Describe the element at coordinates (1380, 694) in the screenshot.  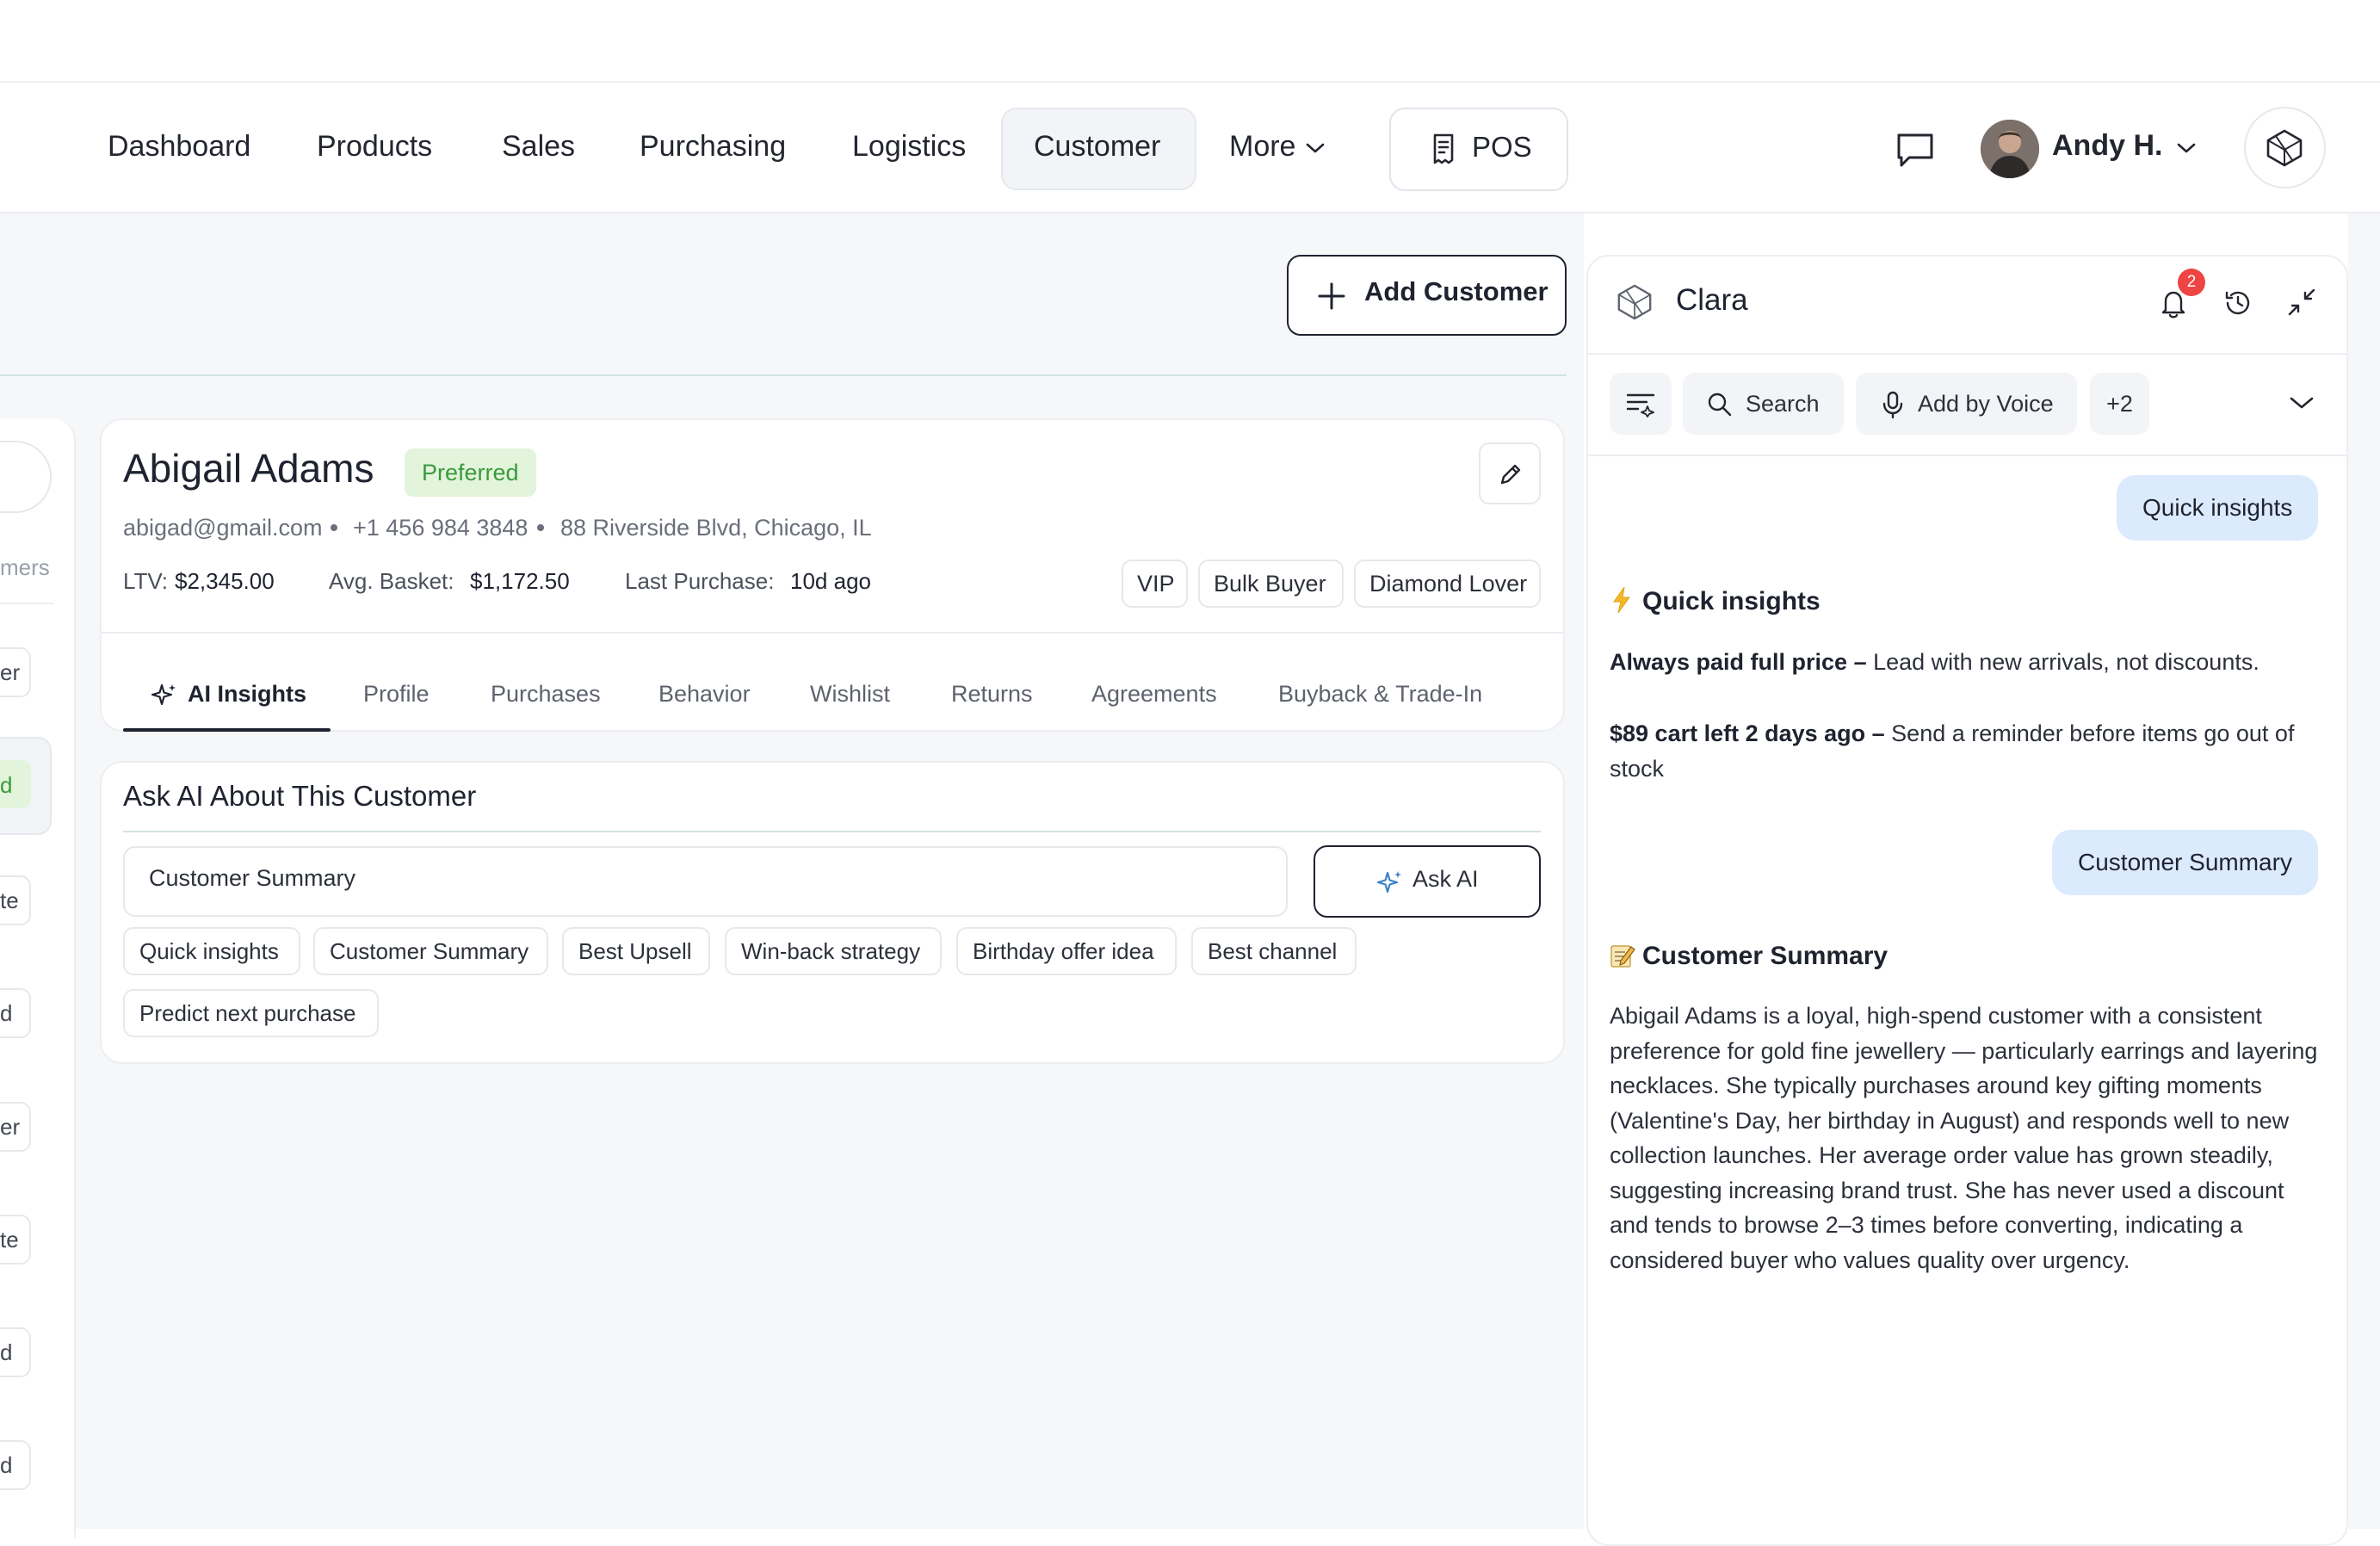
I see `tab-buyback-trade-in: Buyback & Trade-In` at that location.